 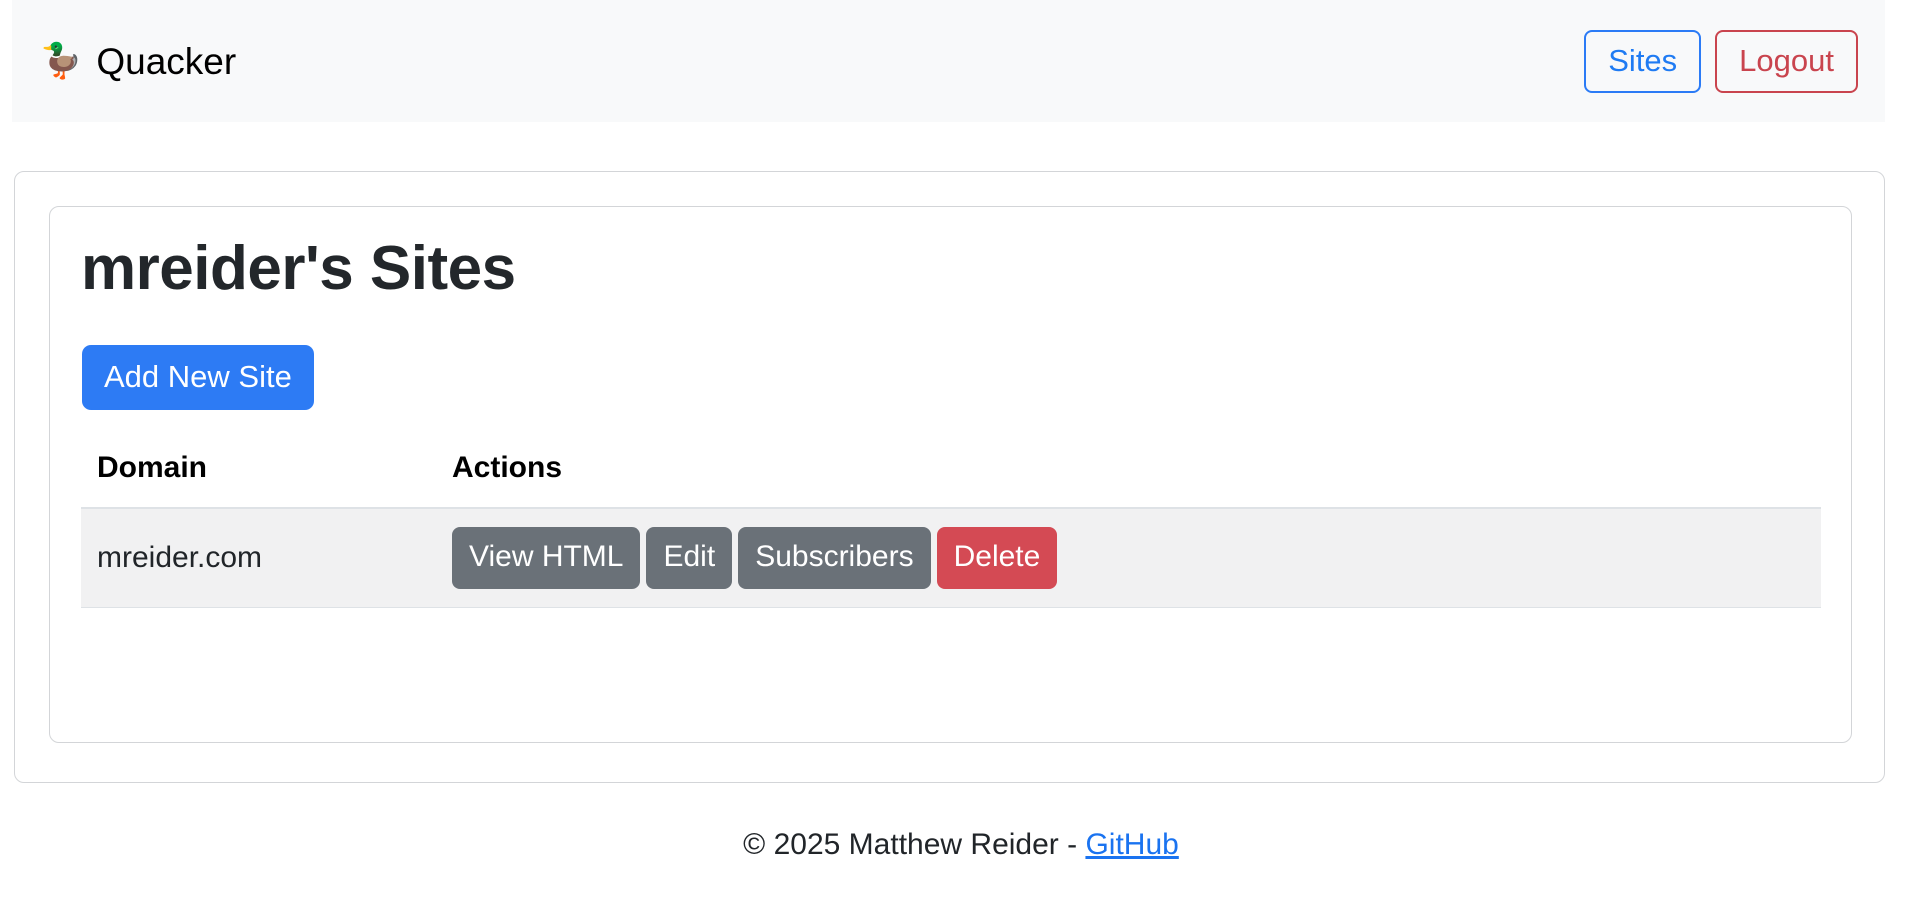 What do you see at coordinates (198, 377) in the screenshot?
I see `add-new-site-button: Add New Site` at bounding box center [198, 377].